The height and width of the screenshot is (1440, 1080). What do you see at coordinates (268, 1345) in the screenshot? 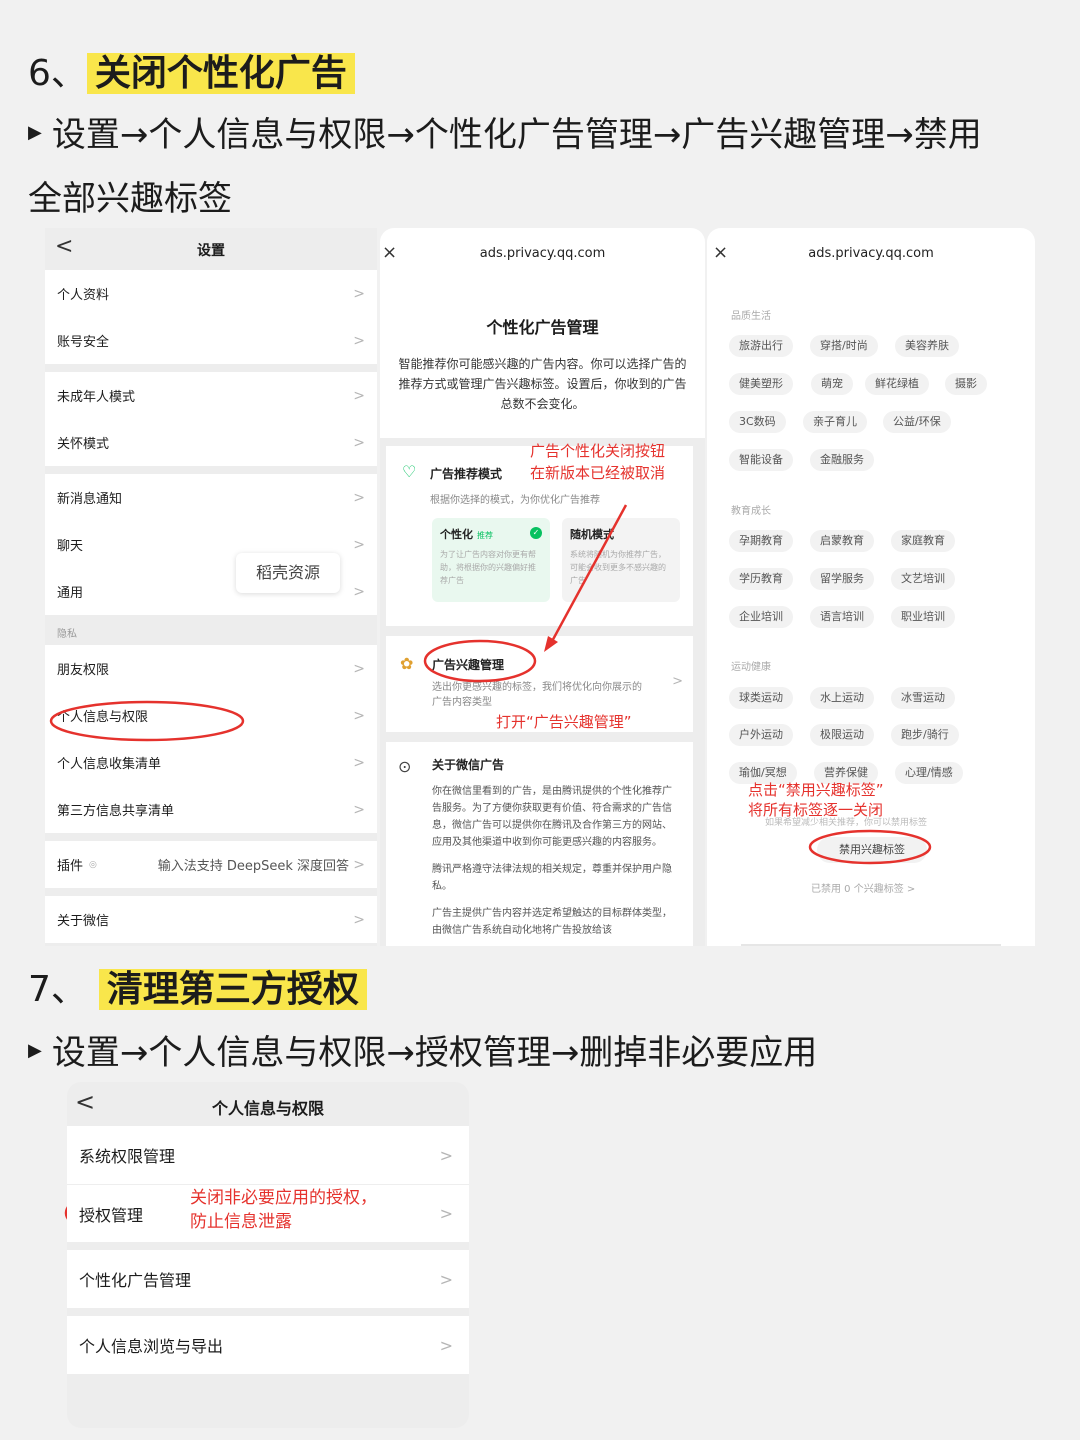
I see `item-info-browse-export: 个人信息浏览与导出 >` at bounding box center [268, 1345].